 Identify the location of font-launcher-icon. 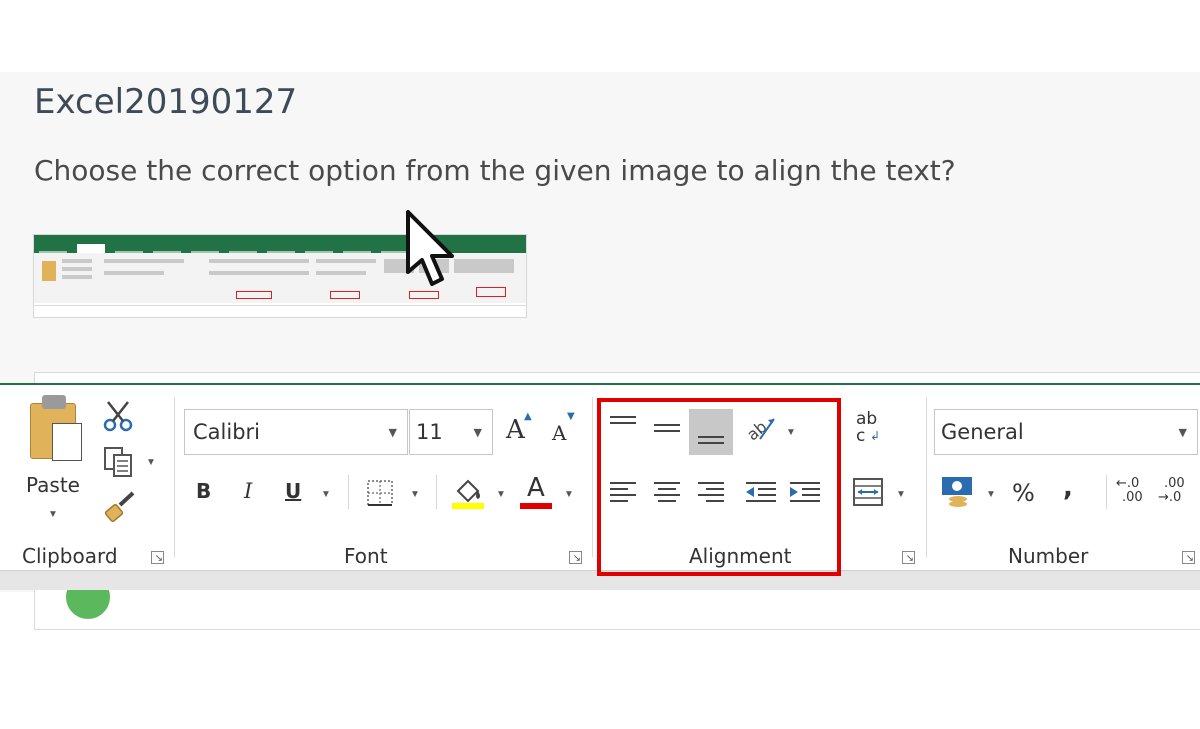
(575, 557).